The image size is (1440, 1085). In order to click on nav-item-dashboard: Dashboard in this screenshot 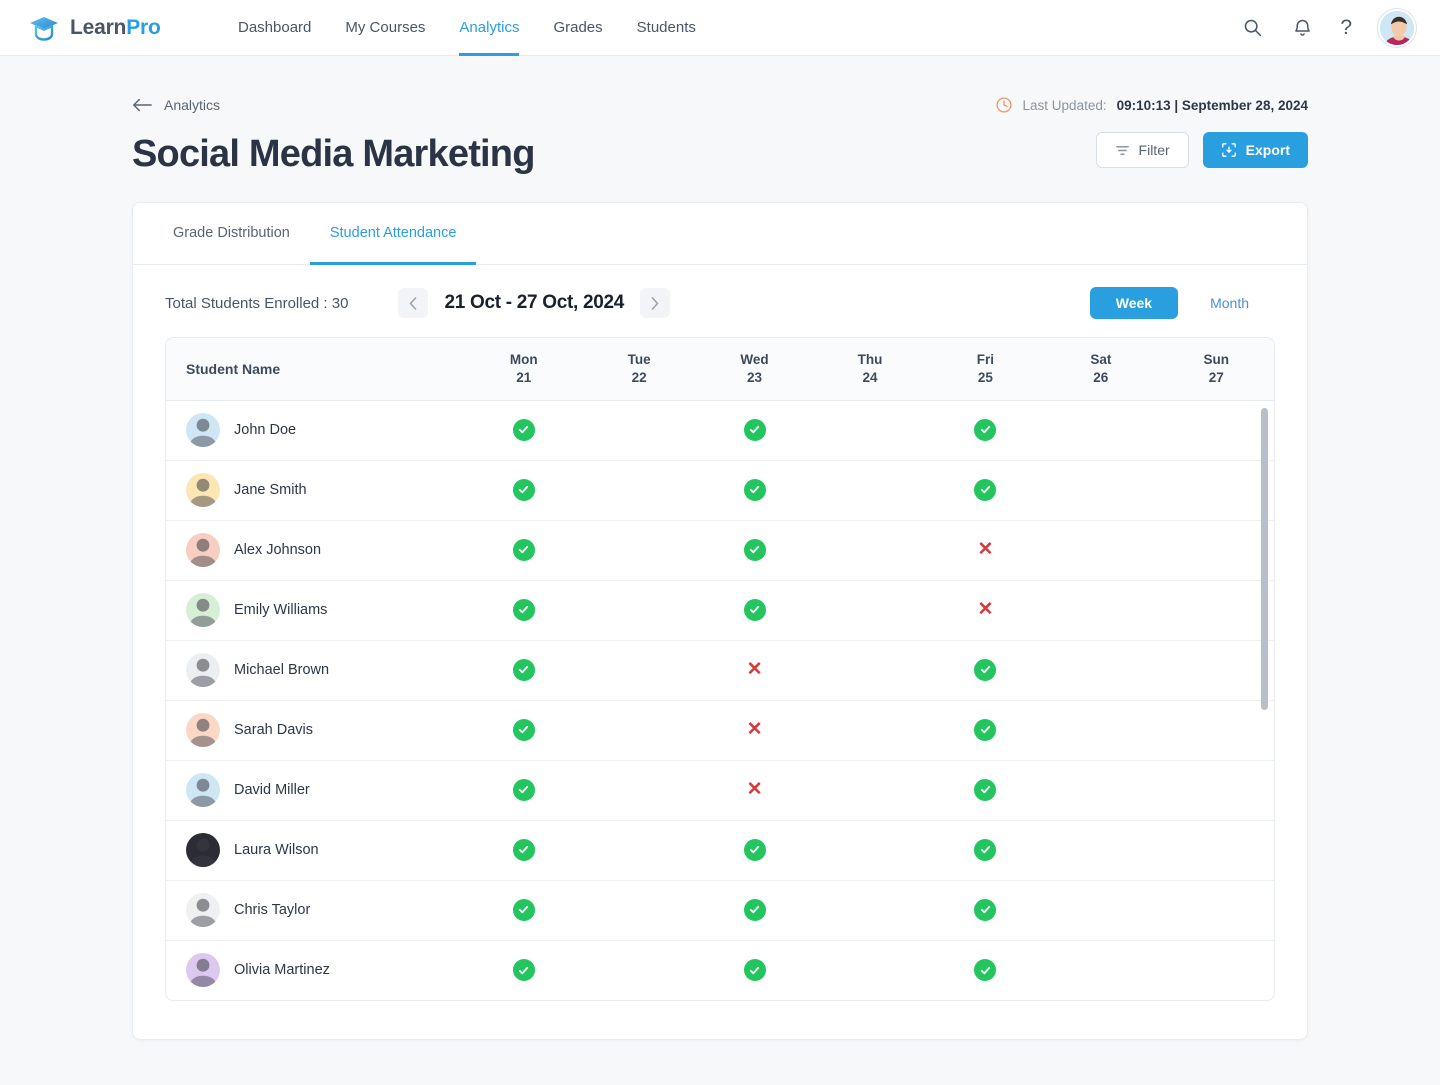, I will do `click(274, 28)`.